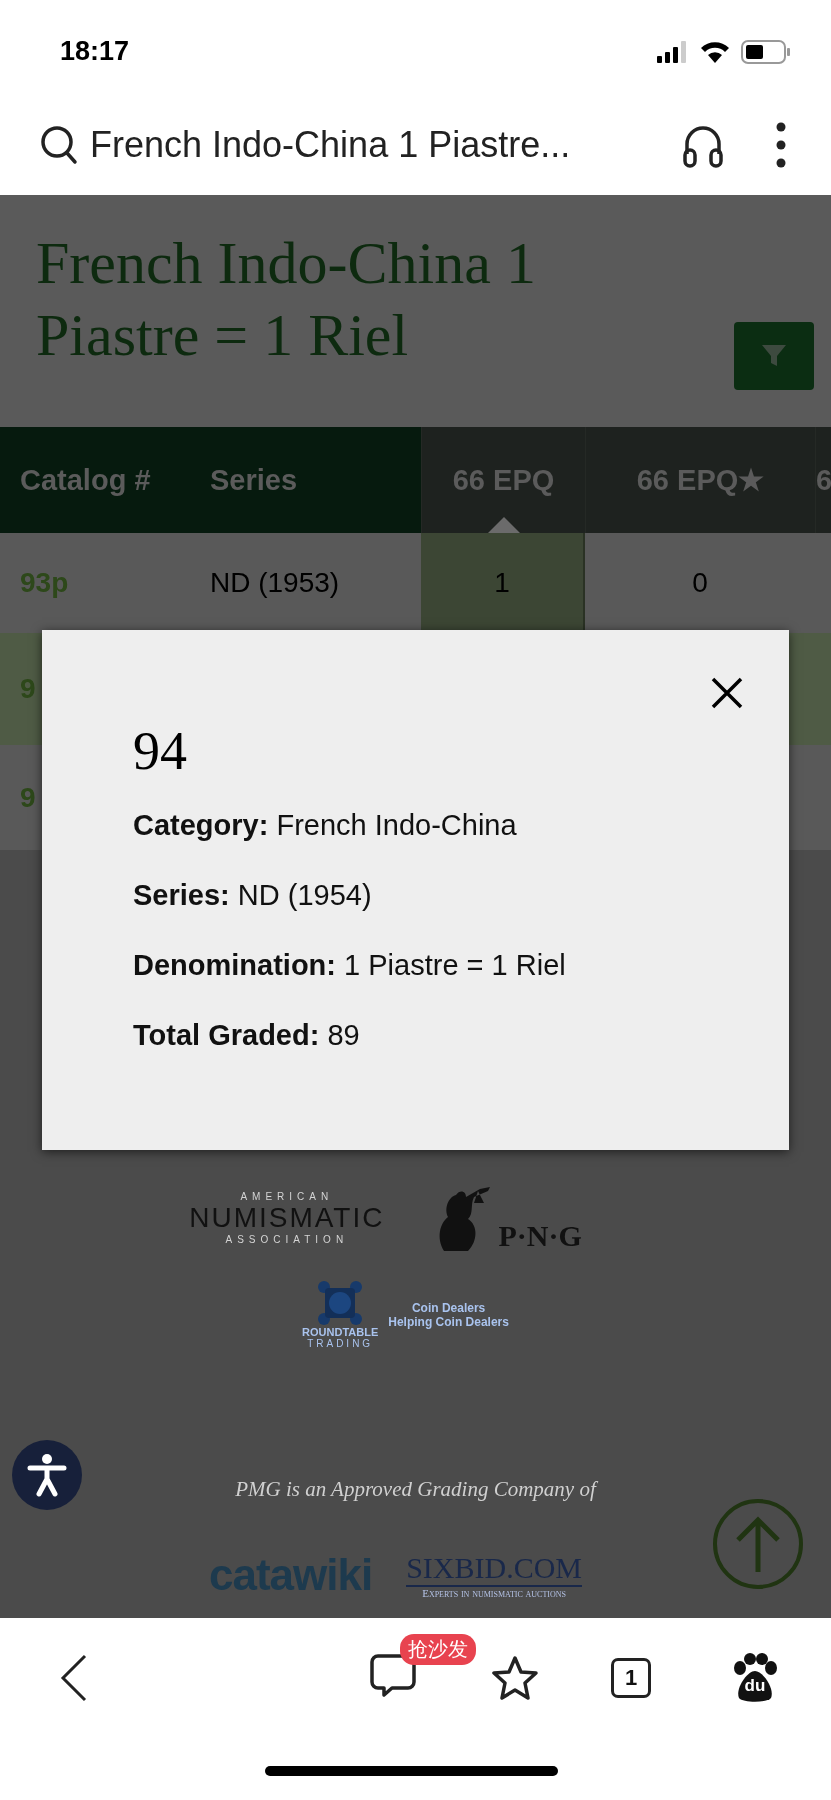 This screenshot has height=1800, width=831. What do you see at coordinates (340, 1343) in the screenshot?
I see `logo-text: TRADING` at bounding box center [340, 1343].